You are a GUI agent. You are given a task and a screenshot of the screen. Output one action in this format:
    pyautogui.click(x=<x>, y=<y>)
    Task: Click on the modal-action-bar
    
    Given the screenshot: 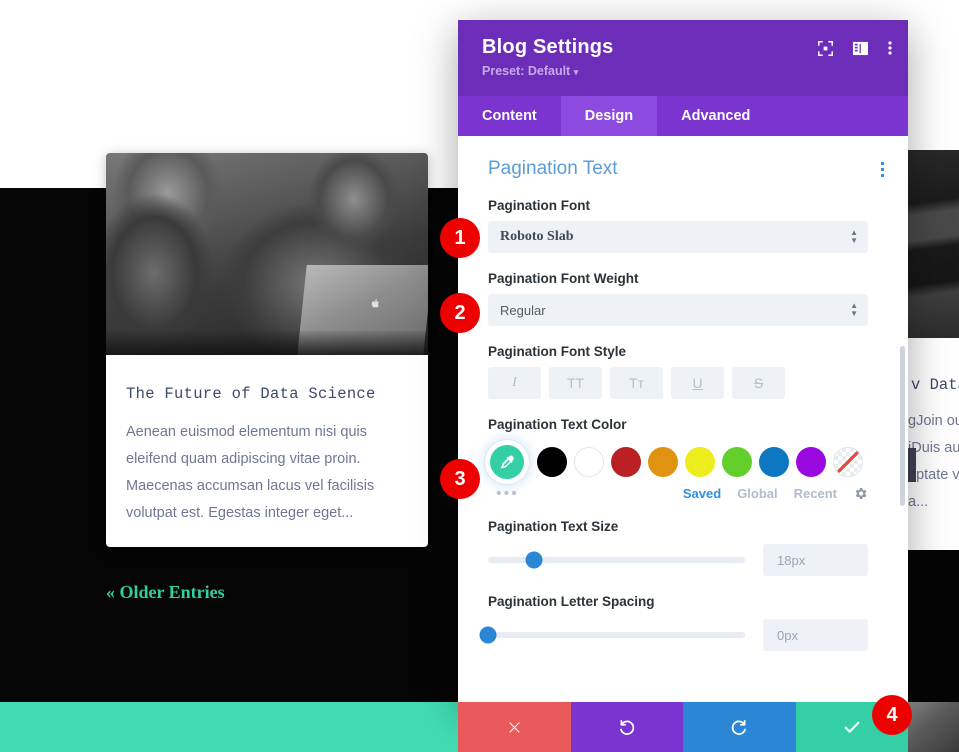 What is the action you would take?
    pyautogui.click(x=683, y=727)
    